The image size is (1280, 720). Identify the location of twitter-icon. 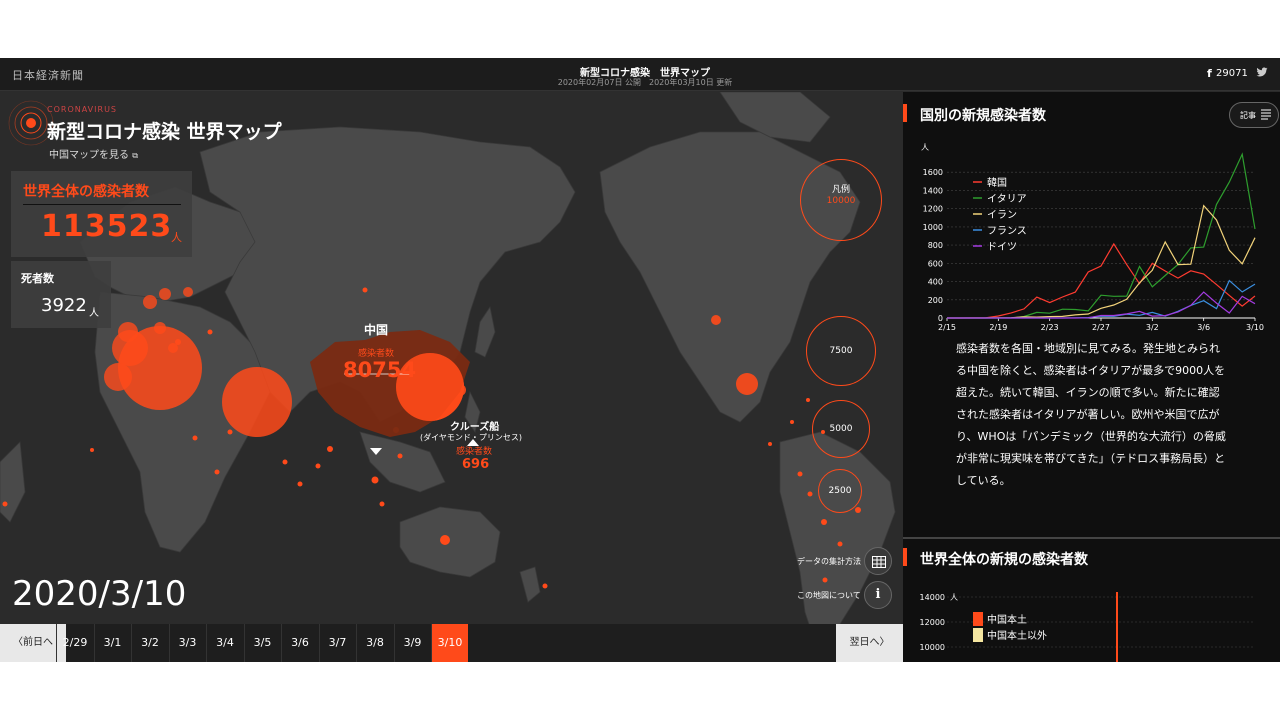
(1262, 72).